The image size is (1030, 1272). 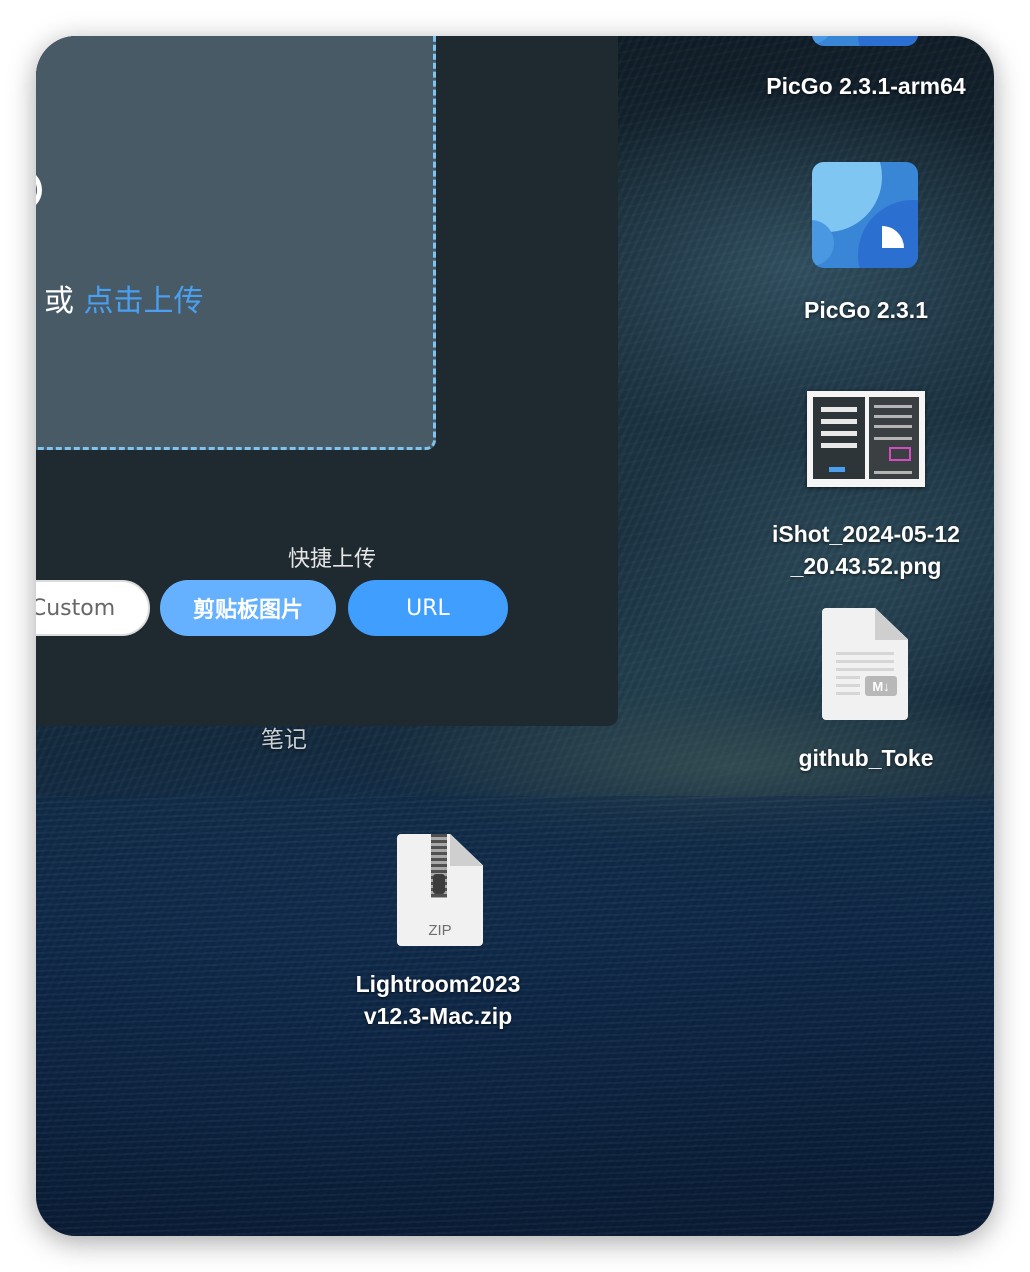 I want to click on ishot-label-line-2: _20.43.52.png, so click(x=866, y=566).